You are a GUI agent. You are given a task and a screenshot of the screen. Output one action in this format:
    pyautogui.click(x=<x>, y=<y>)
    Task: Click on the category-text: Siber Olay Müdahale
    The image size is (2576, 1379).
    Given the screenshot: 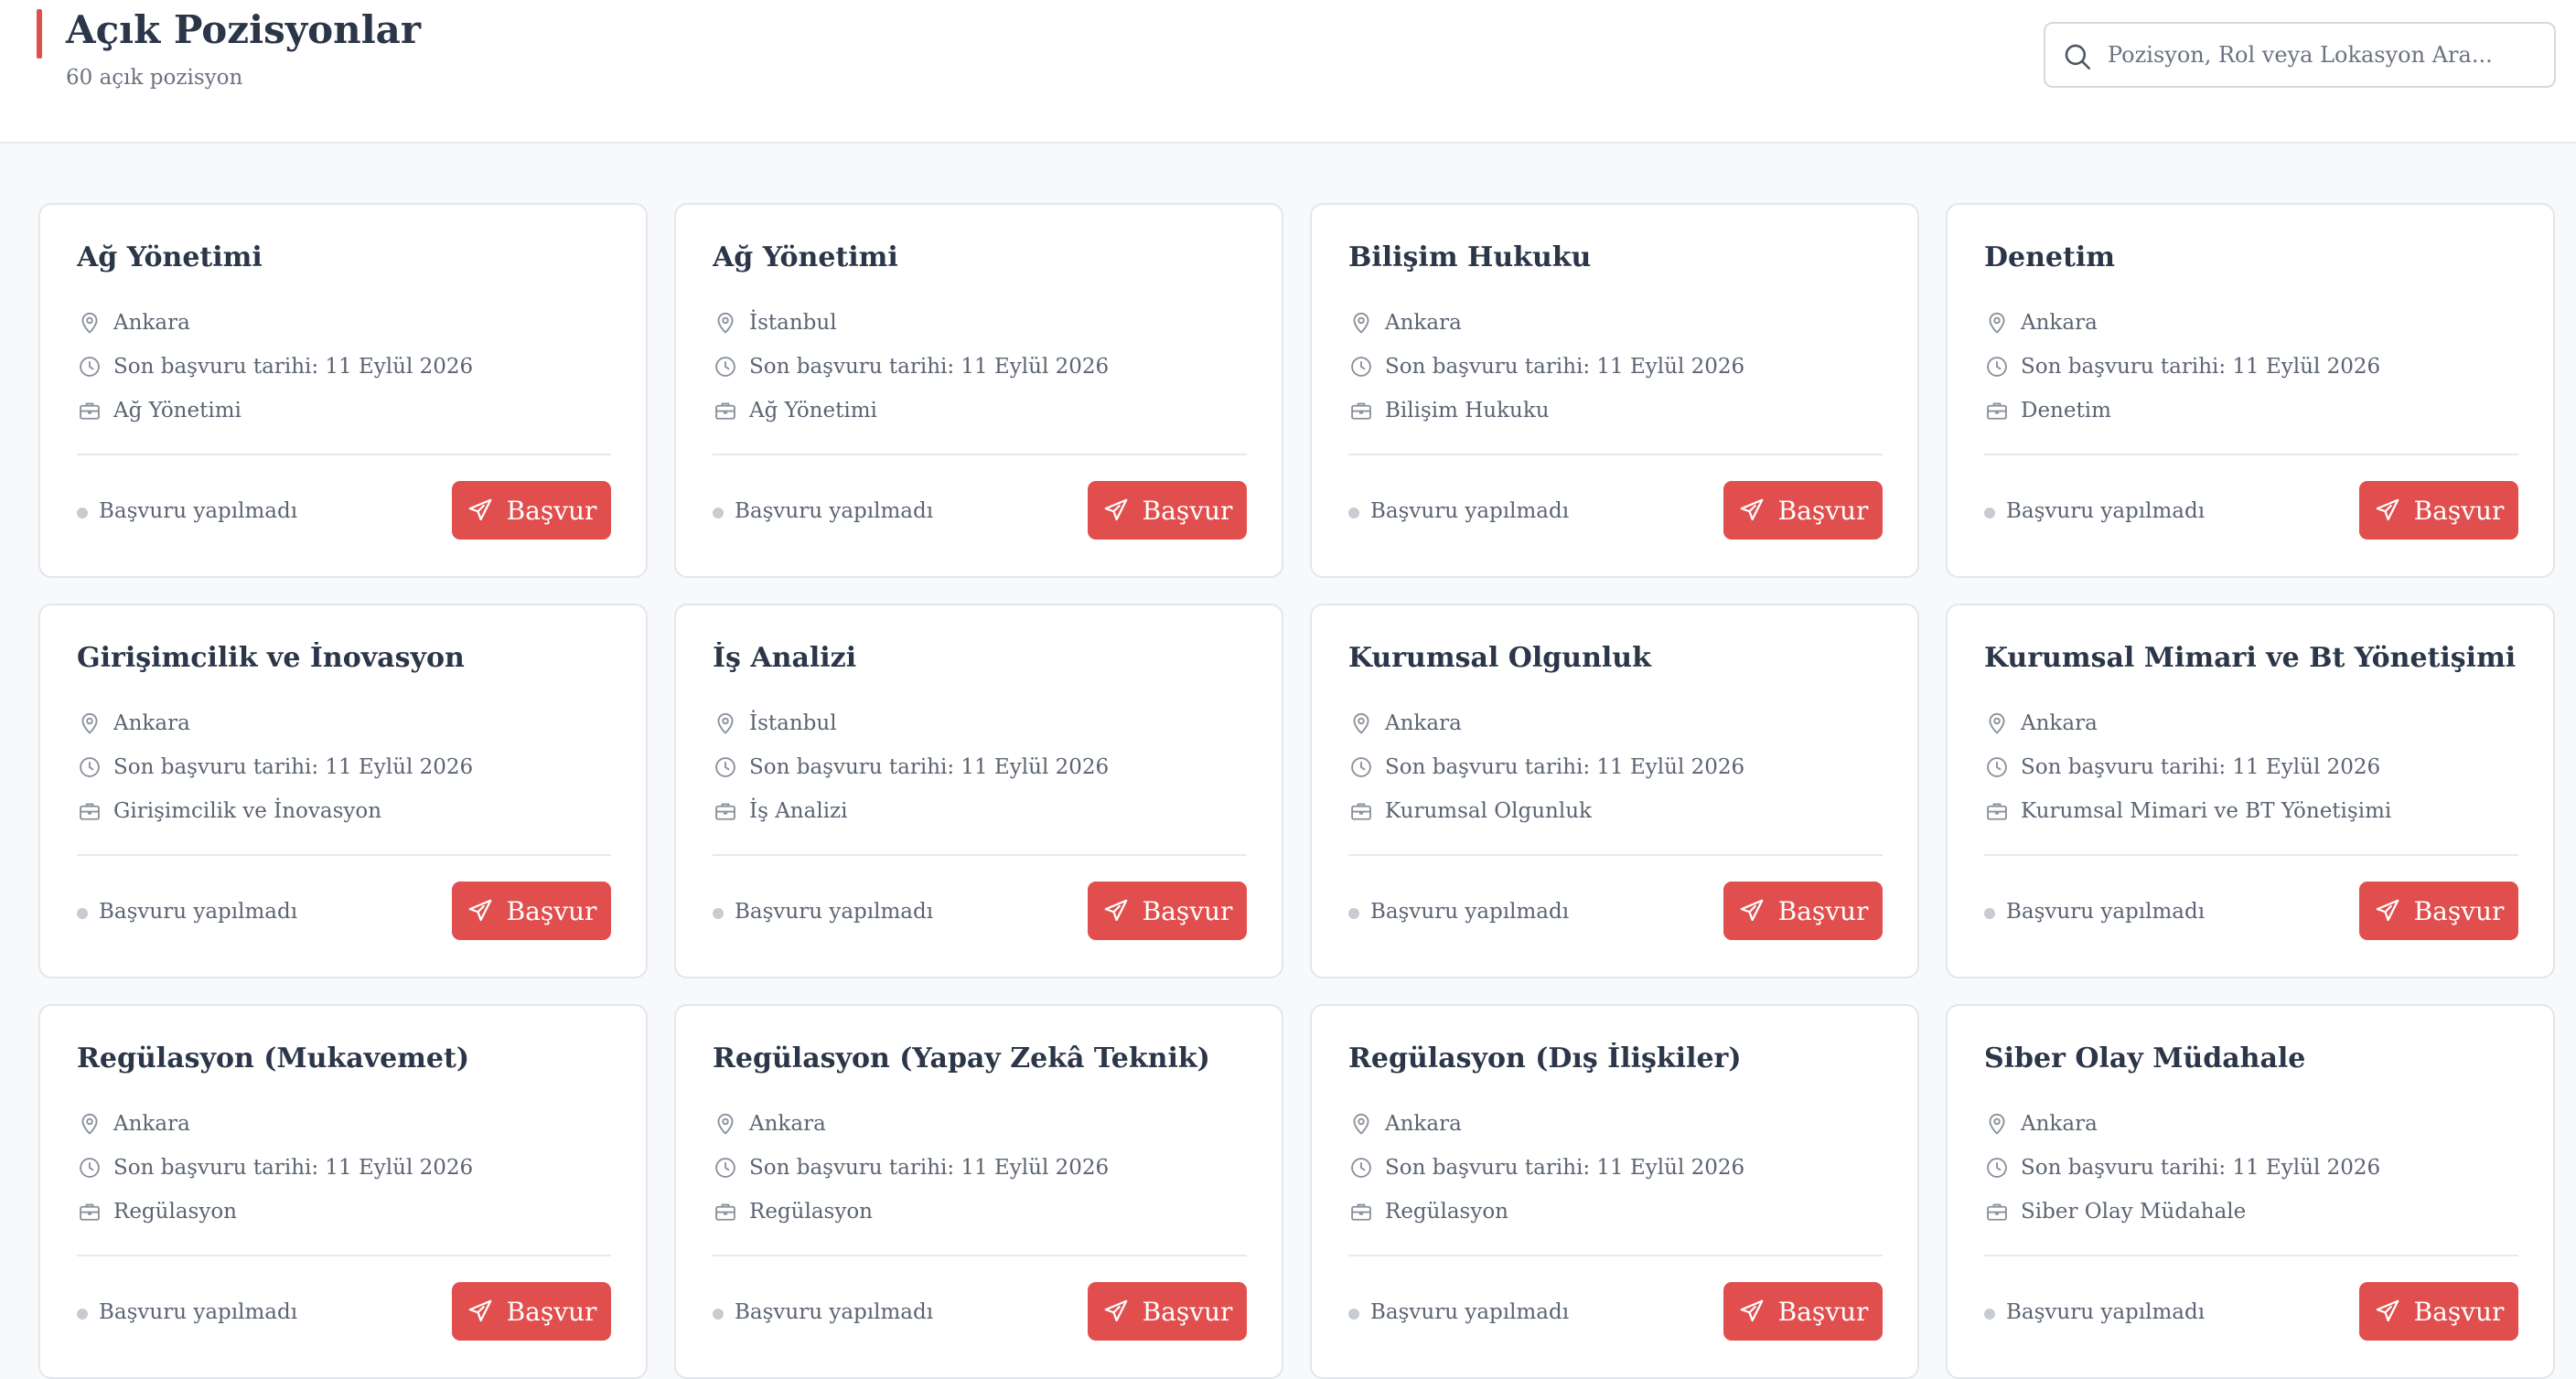 What is the action you would take?
    pyautogui.click(x=2134, y=1212)
    